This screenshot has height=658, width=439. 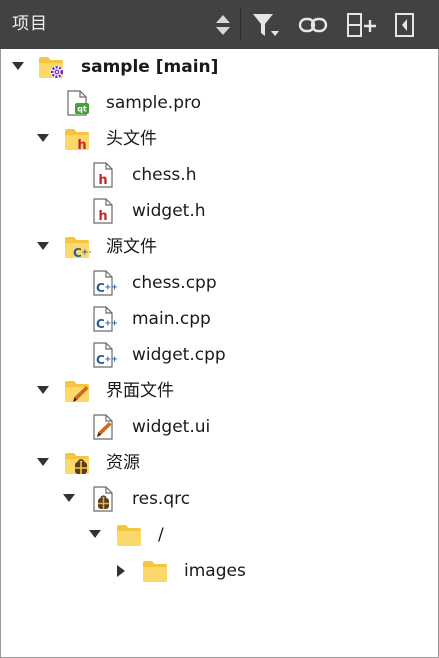 What do you see at coordinates (174, 283) in the screenshot?
I see `tree-item-label: chess.cpp` at bounding box center [174, 283].